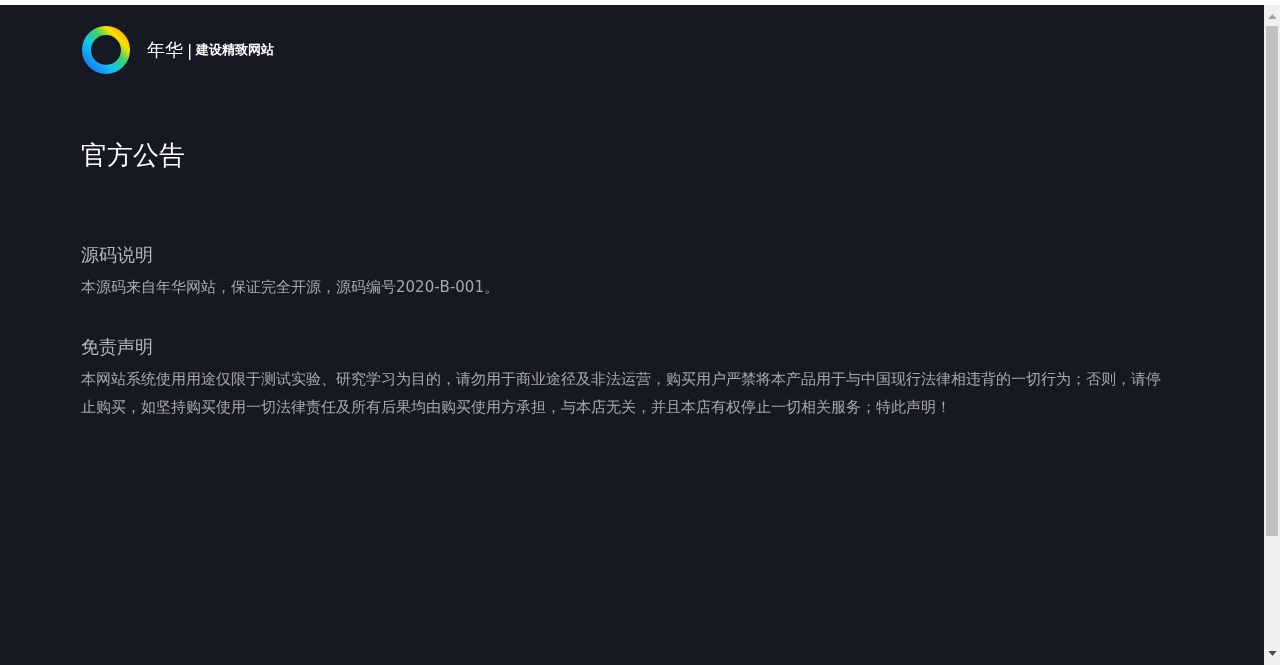  Describe the element at coordinates (165, 50) in the screenshot. I see `brand-name: 年华` at that location.